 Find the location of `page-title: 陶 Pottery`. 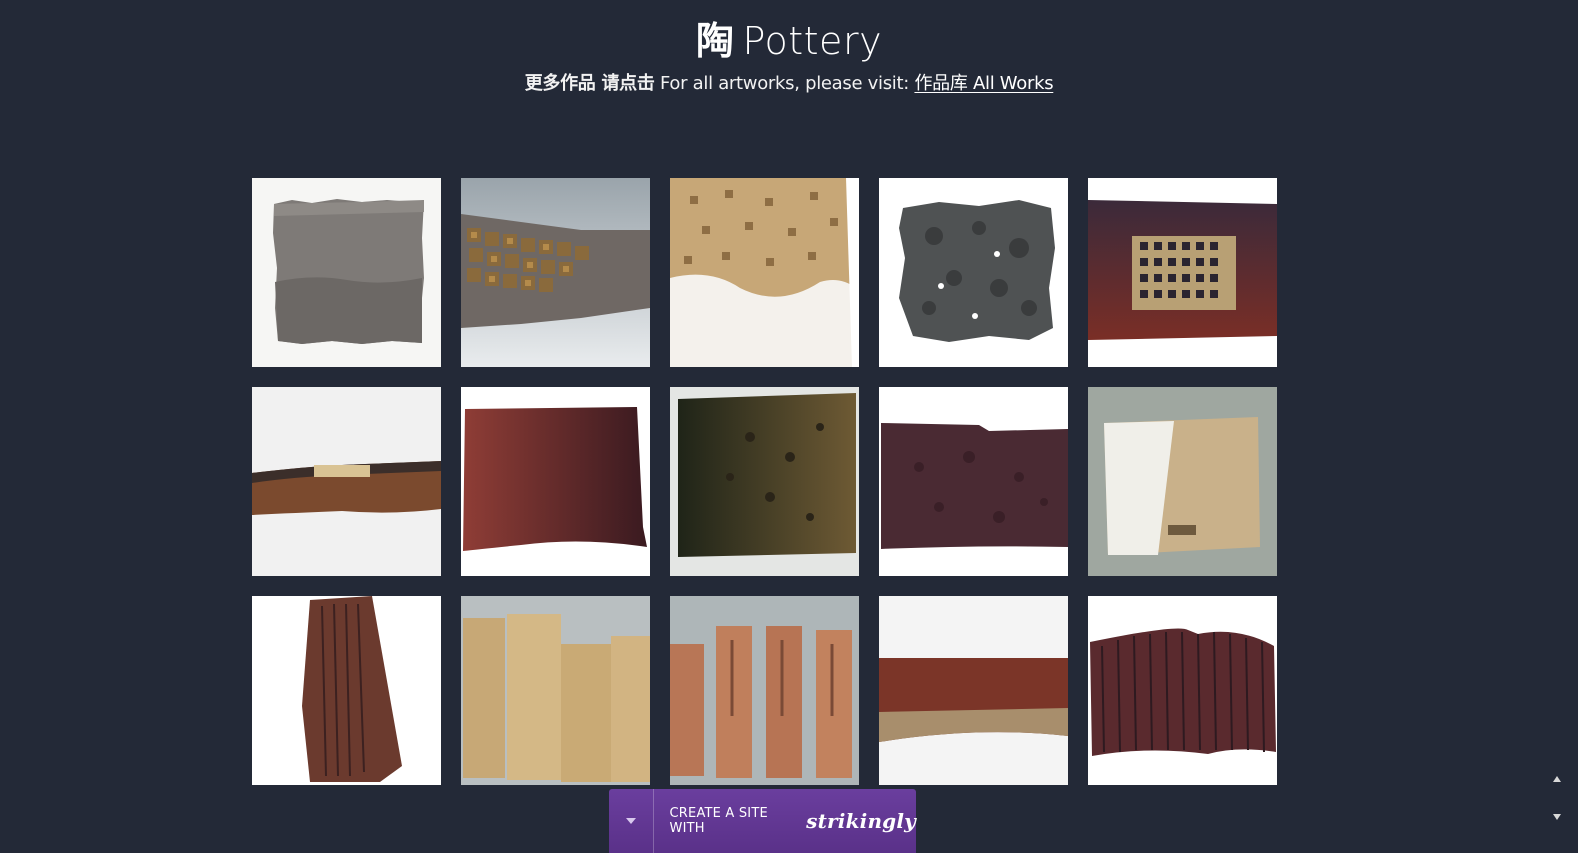

page-title: 陶 Pottery is located at coordinates (789, 37).